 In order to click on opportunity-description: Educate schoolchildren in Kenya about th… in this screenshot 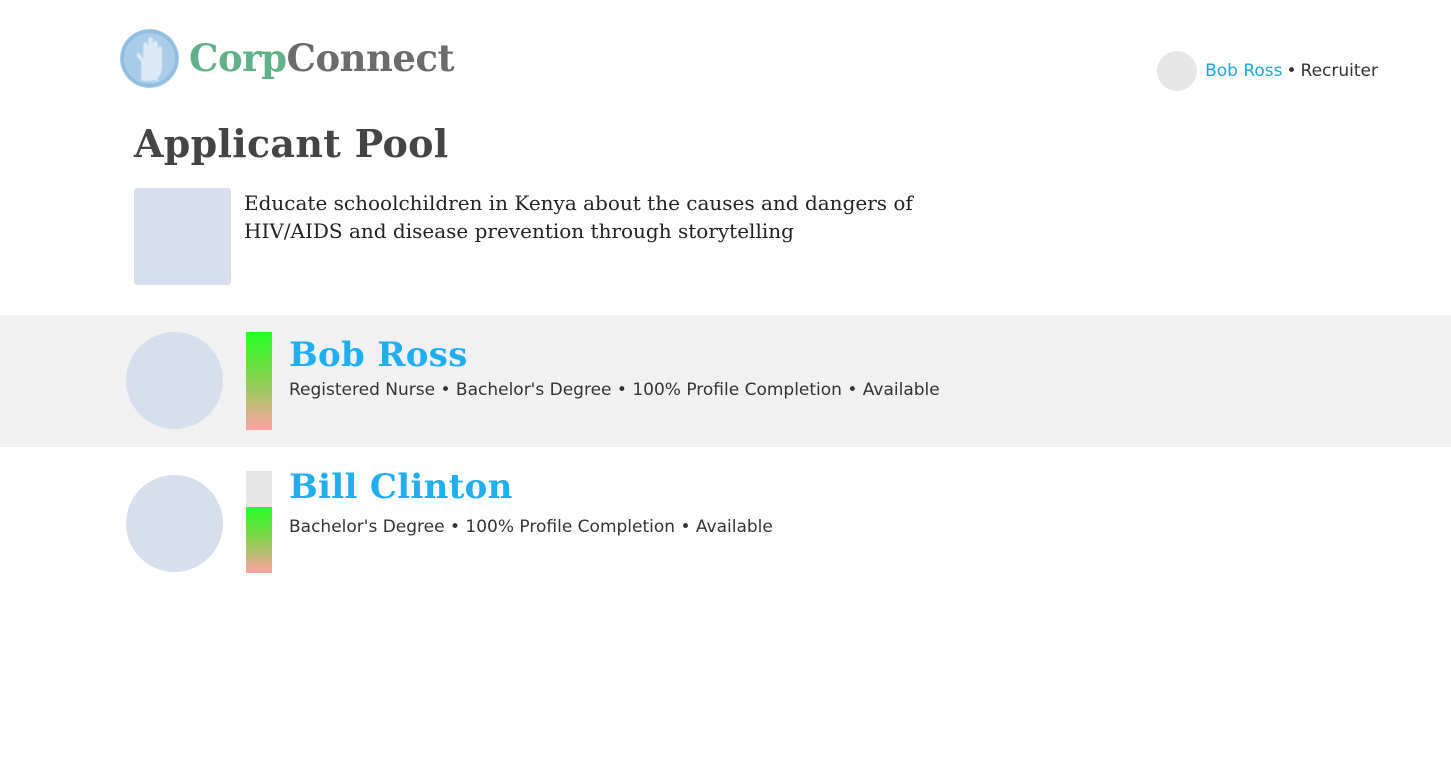, I will do `click(578, 217)`.